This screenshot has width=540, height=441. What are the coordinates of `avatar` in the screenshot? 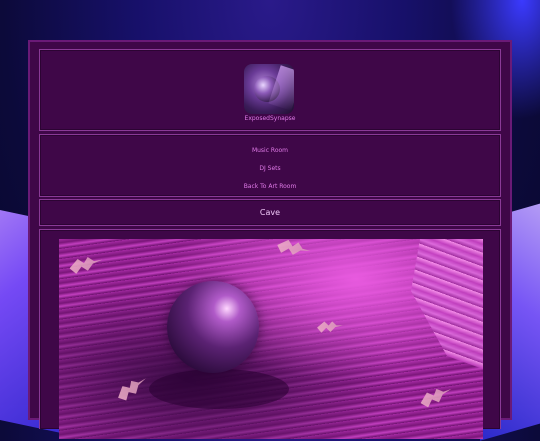 It's located at (269, 89).